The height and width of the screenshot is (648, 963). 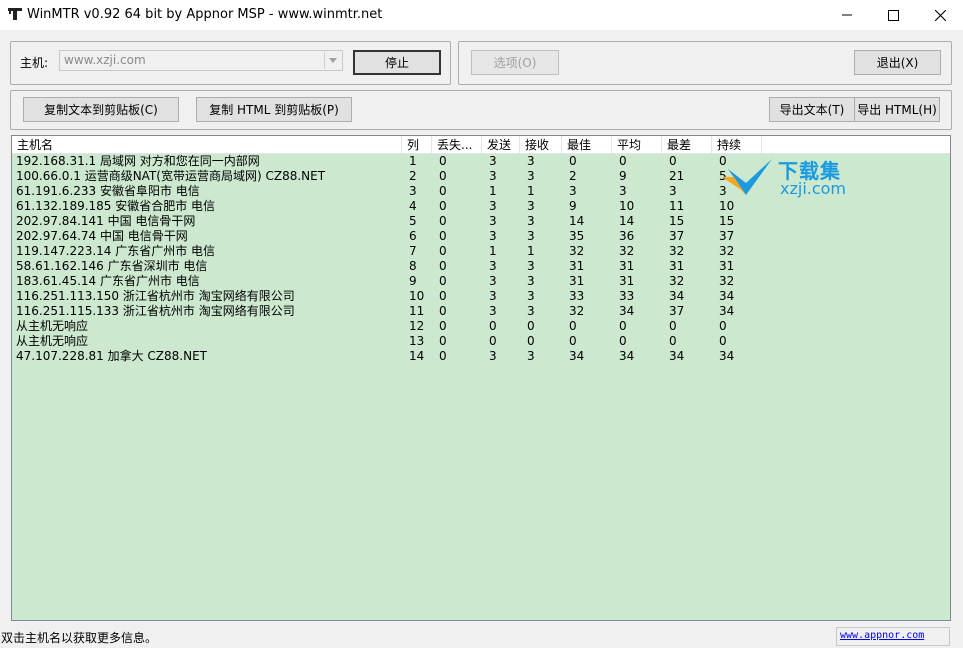 I want to click on cell-nr: 13, so click(x=417, y=341).